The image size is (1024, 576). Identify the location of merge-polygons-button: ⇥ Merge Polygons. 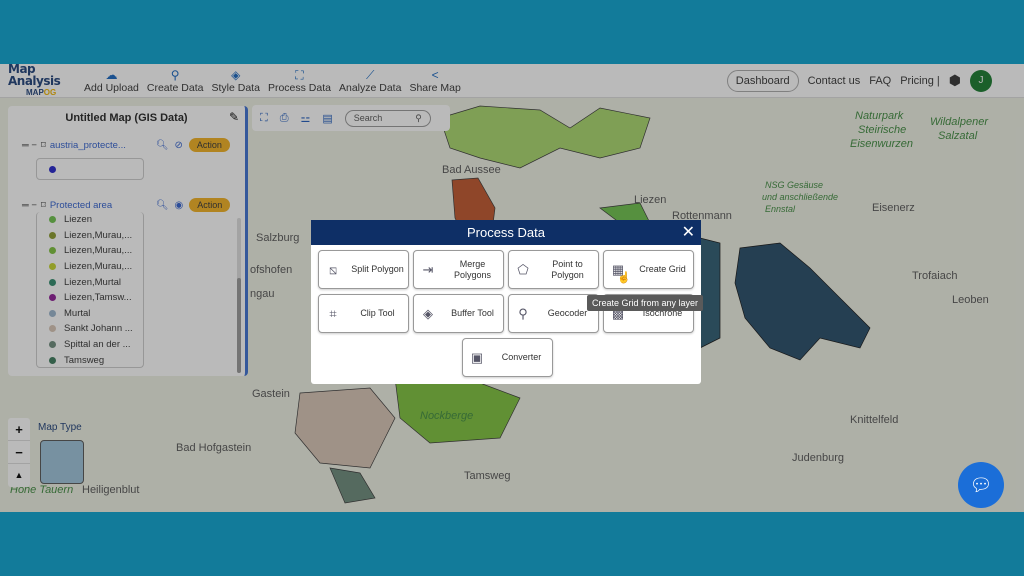
(458, 269).